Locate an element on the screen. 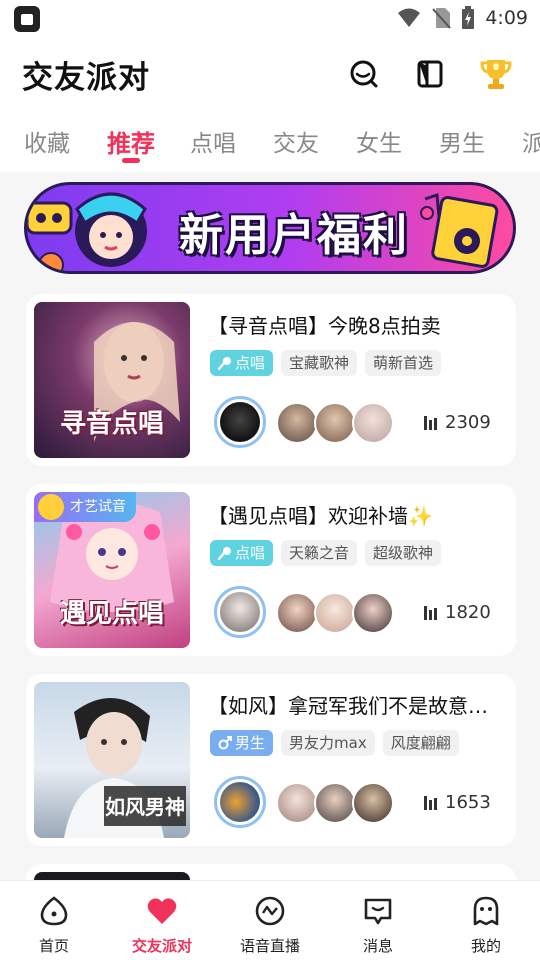 This screenshot has height=960, width=540. heat-count: 1653 is located at coordinates (468, 802).